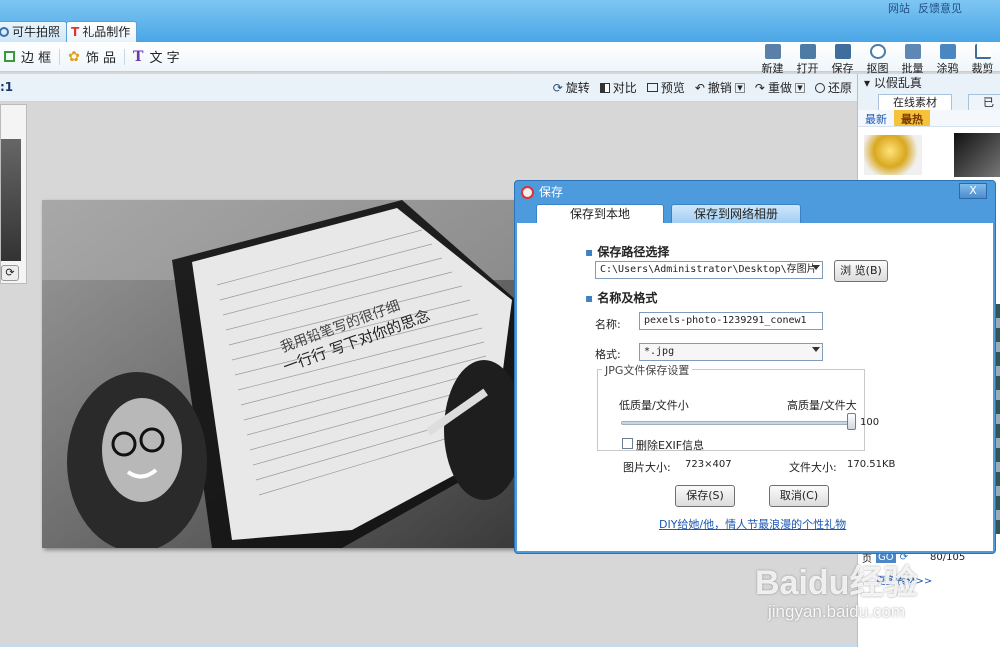 The height and width of the screenshot is (647, 1000). What do you see at coordinates (604, 87) in the screenshot?
I see `compare-icon` at bounding box center [604, 87].